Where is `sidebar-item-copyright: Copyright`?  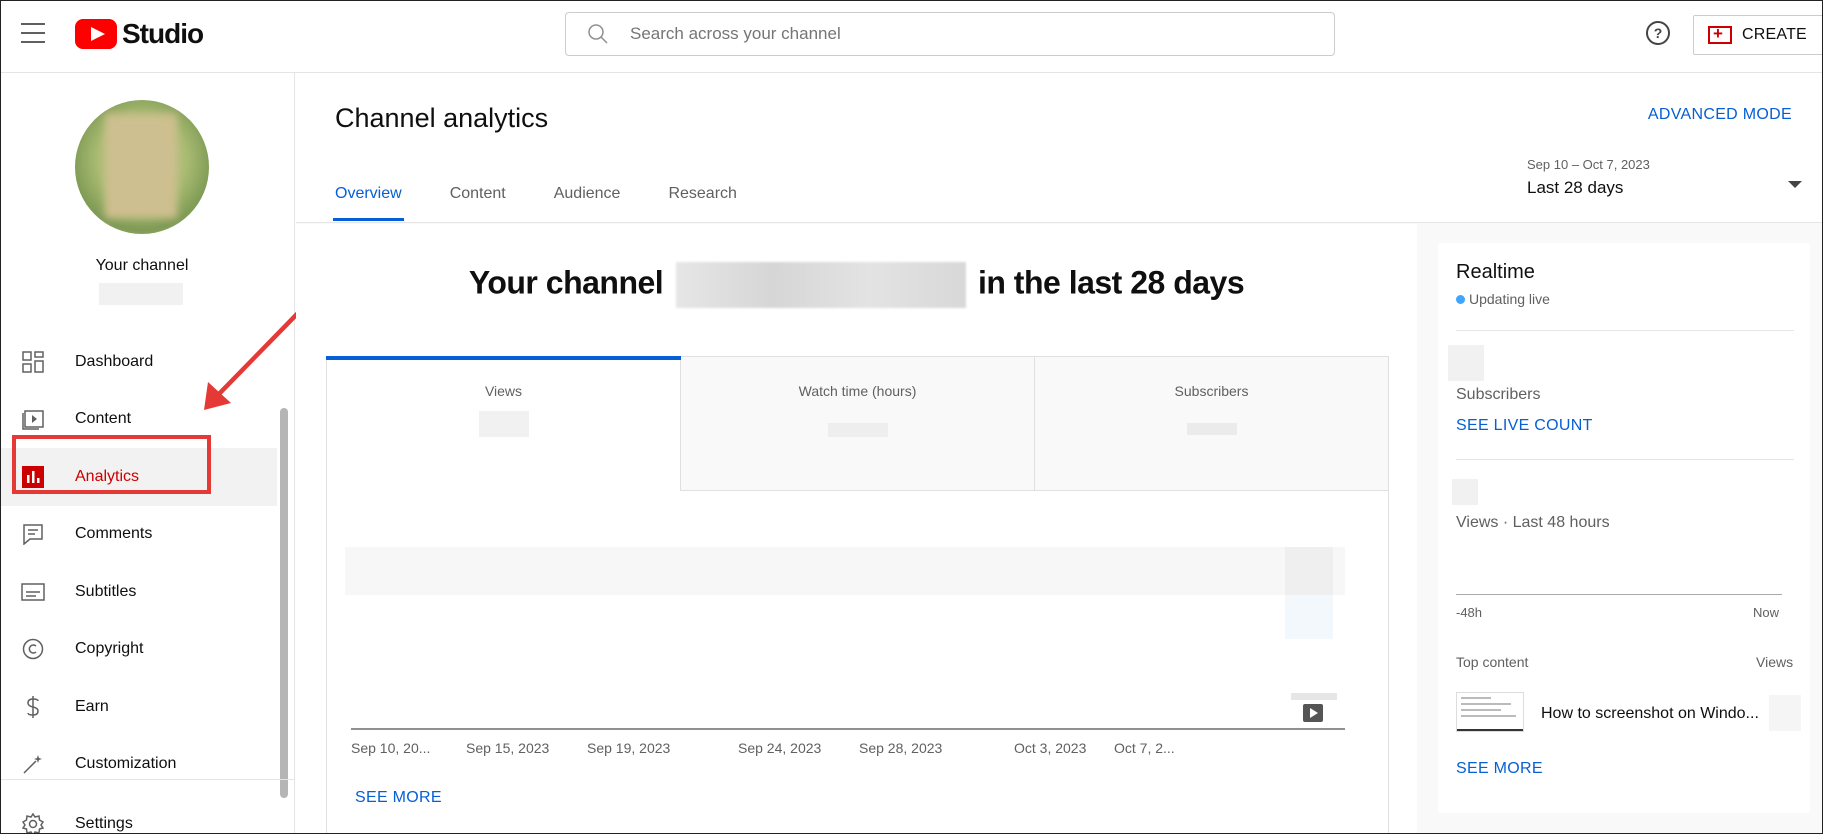
sidebar-item-copyright: Copyright is located at coordinates (139, 650).